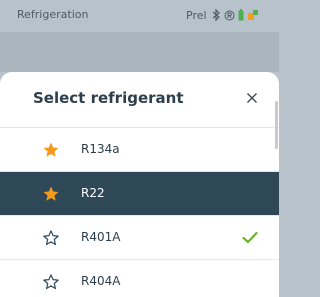  What do you see at coordinates (108, 98) in the screenshot?
I see `dialog-title: Select refrigerant` at bounding box center [108, 98].